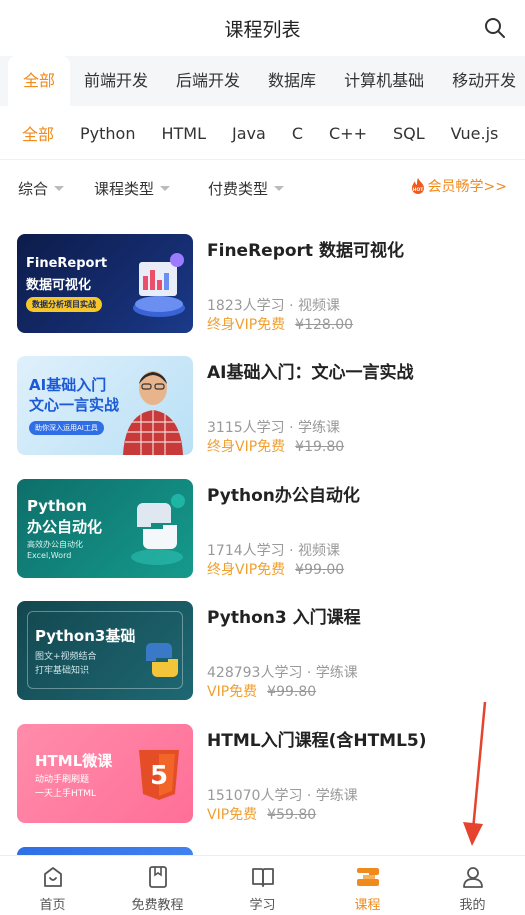 The image size is (525, 915). Describe the element at coordinates (273, 551) in the screenshot. I see `course-meta: 1714人学习 · 视频课` at that location.